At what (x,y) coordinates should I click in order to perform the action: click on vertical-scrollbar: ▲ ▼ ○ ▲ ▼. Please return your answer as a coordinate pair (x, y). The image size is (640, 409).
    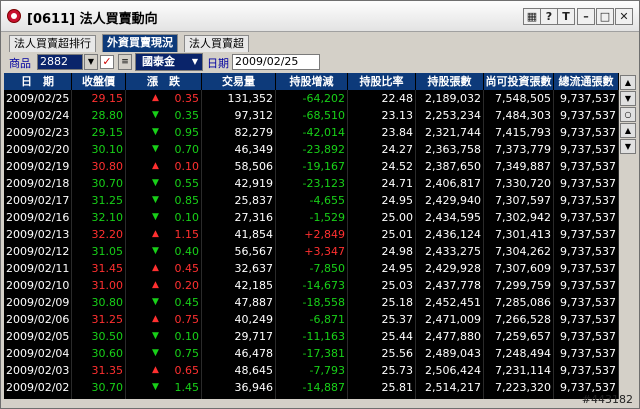
    Looking at the image, I should click on (628, 235).